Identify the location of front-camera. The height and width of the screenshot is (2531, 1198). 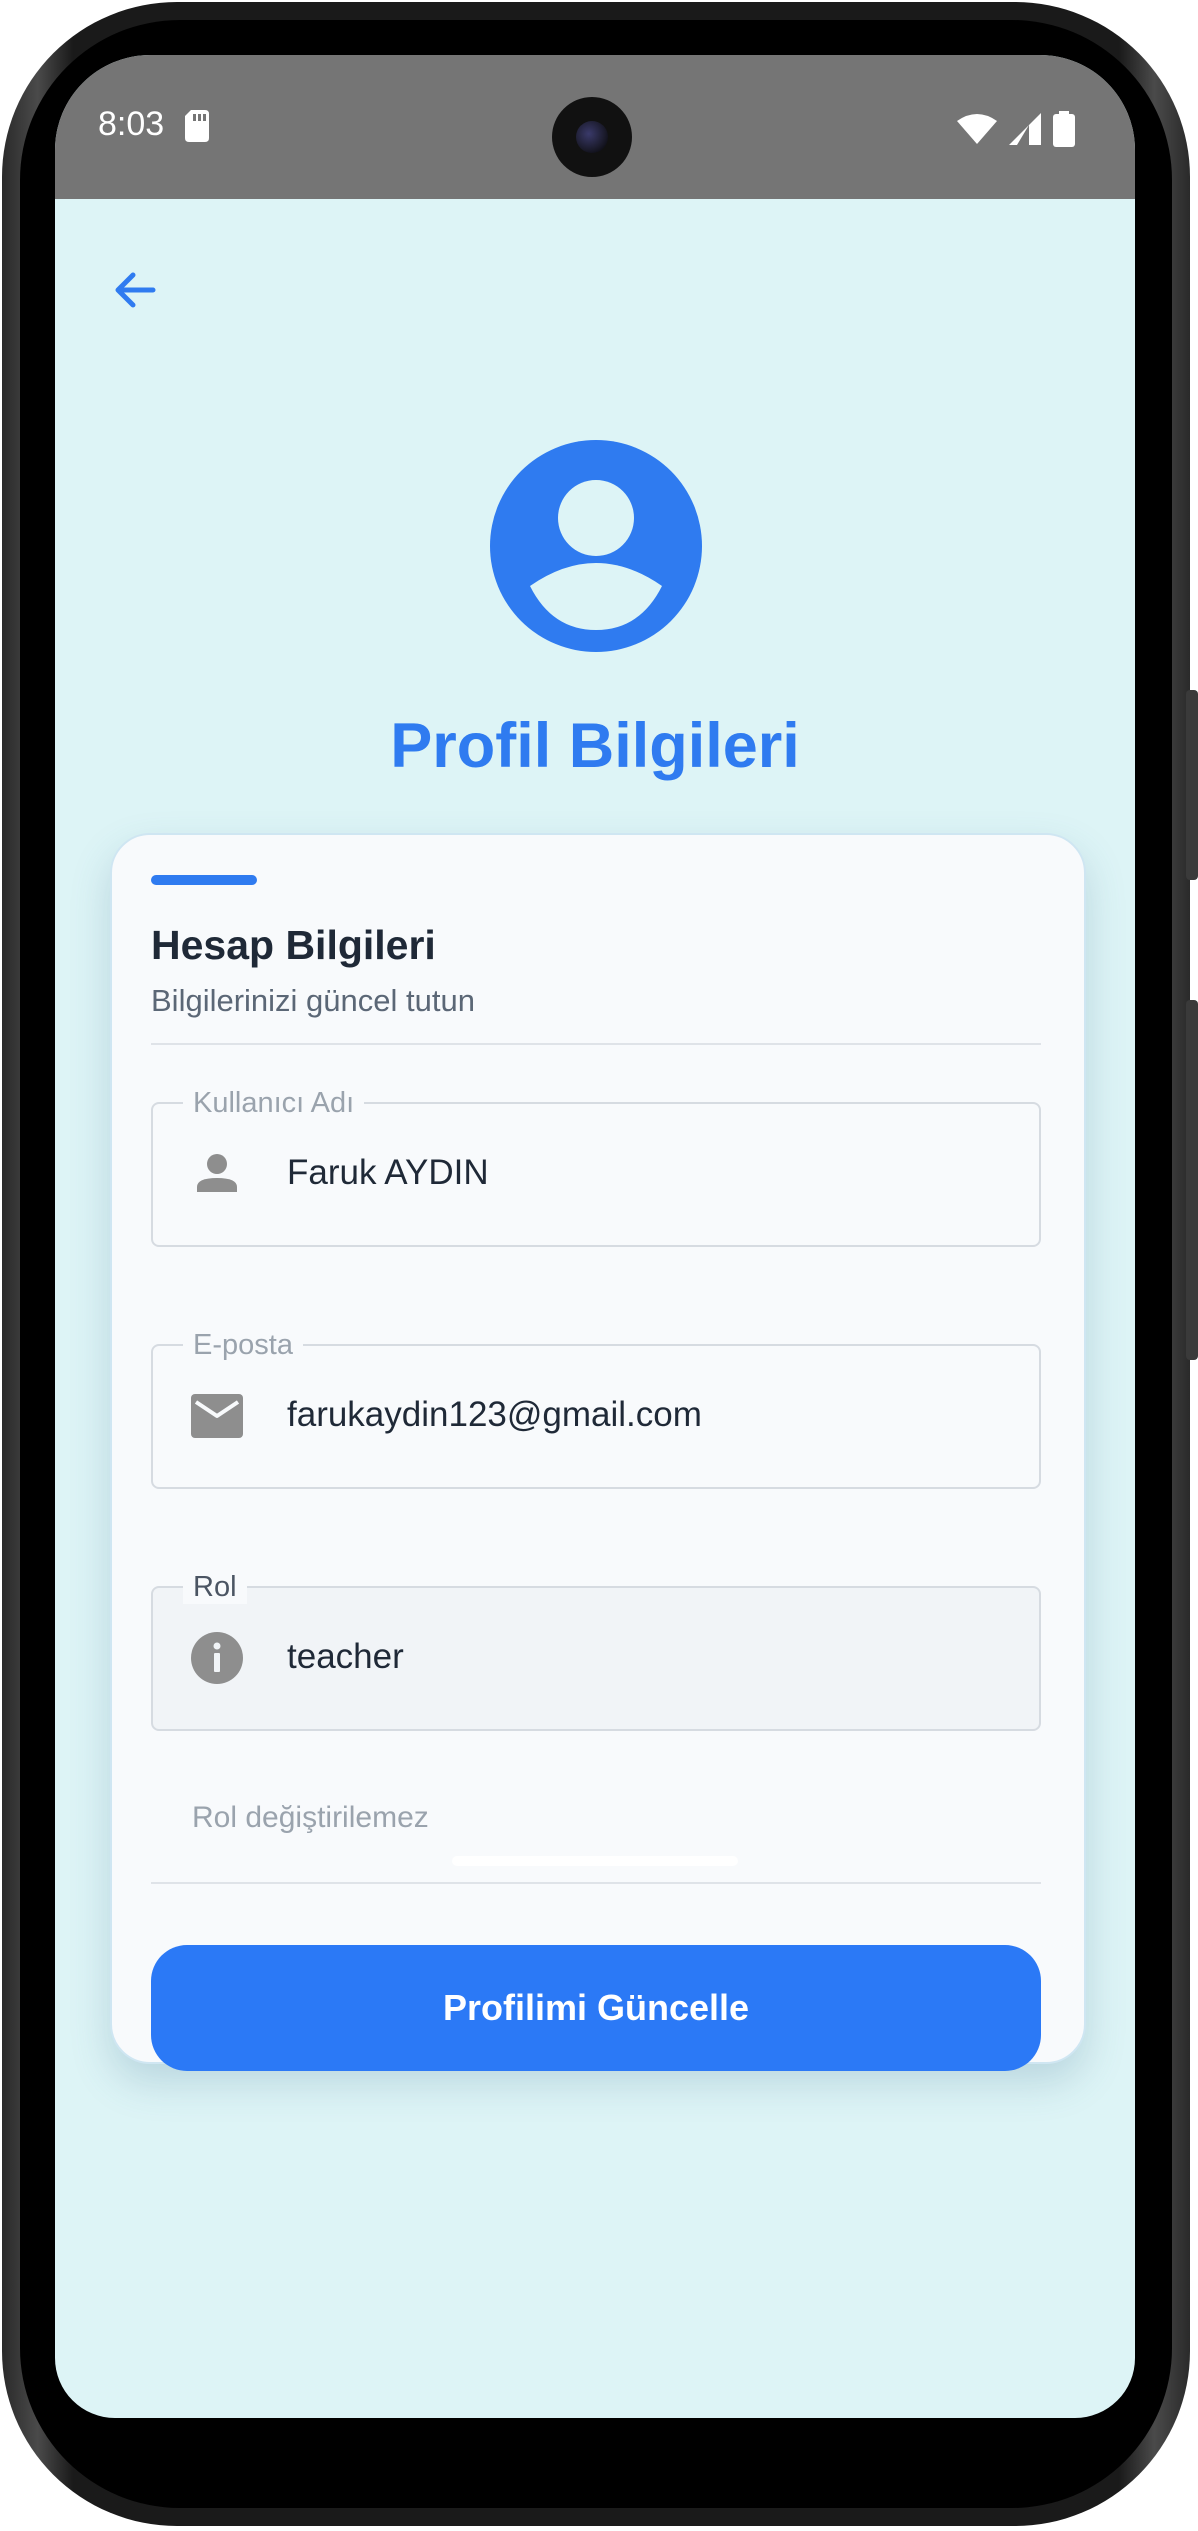
(592, 137).